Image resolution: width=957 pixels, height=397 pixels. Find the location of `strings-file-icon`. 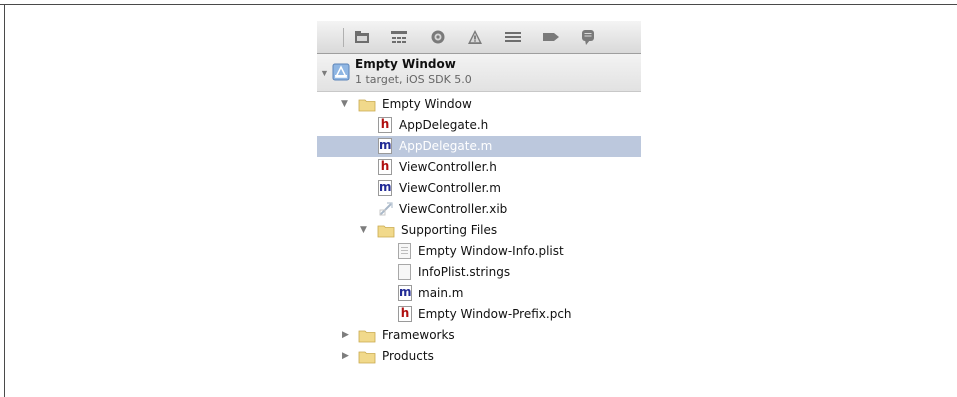

strings-file-icon is located at coordinates (404, 272).